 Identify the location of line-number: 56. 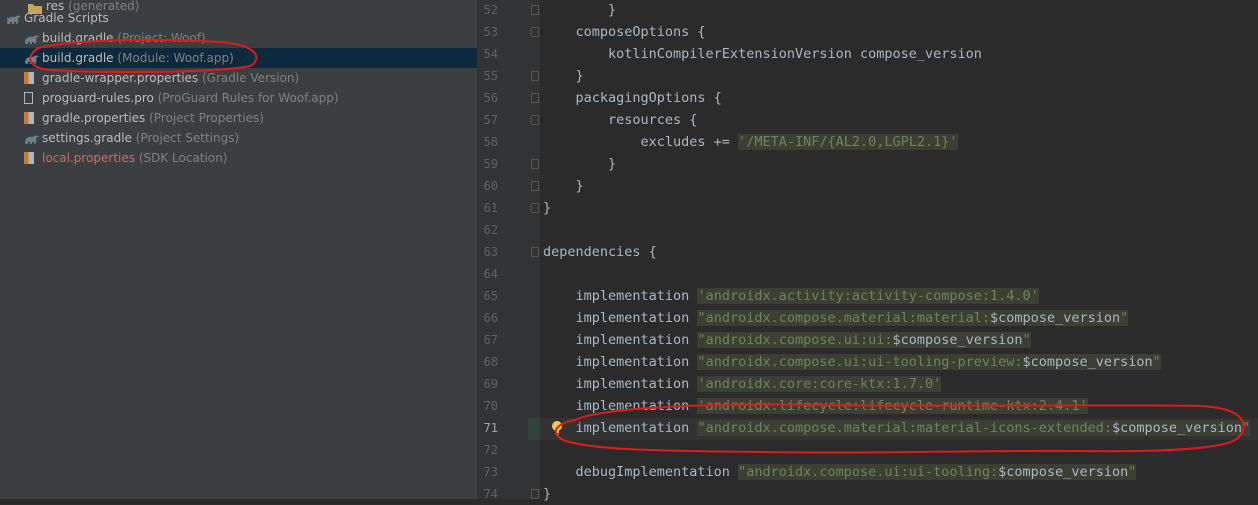
(490, 98).